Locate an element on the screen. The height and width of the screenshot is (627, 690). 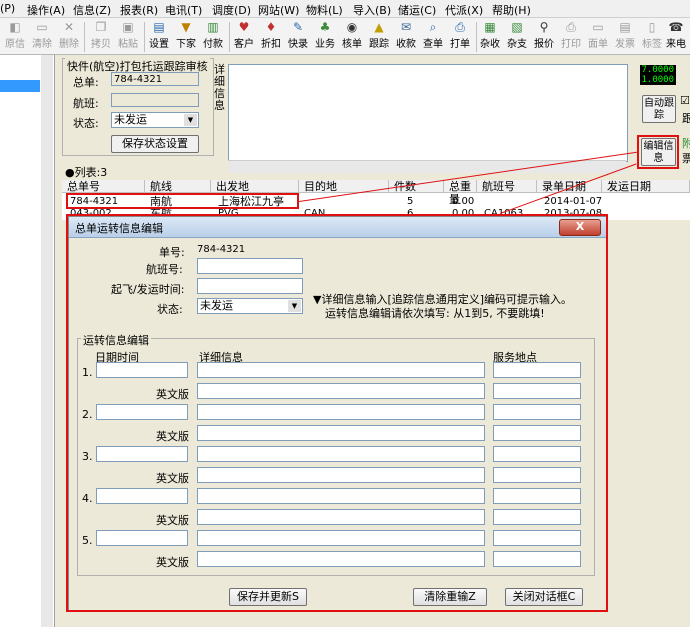
toolbar-button-misc-expense: ▧ 杂支 is located at coordinates (517, 37).